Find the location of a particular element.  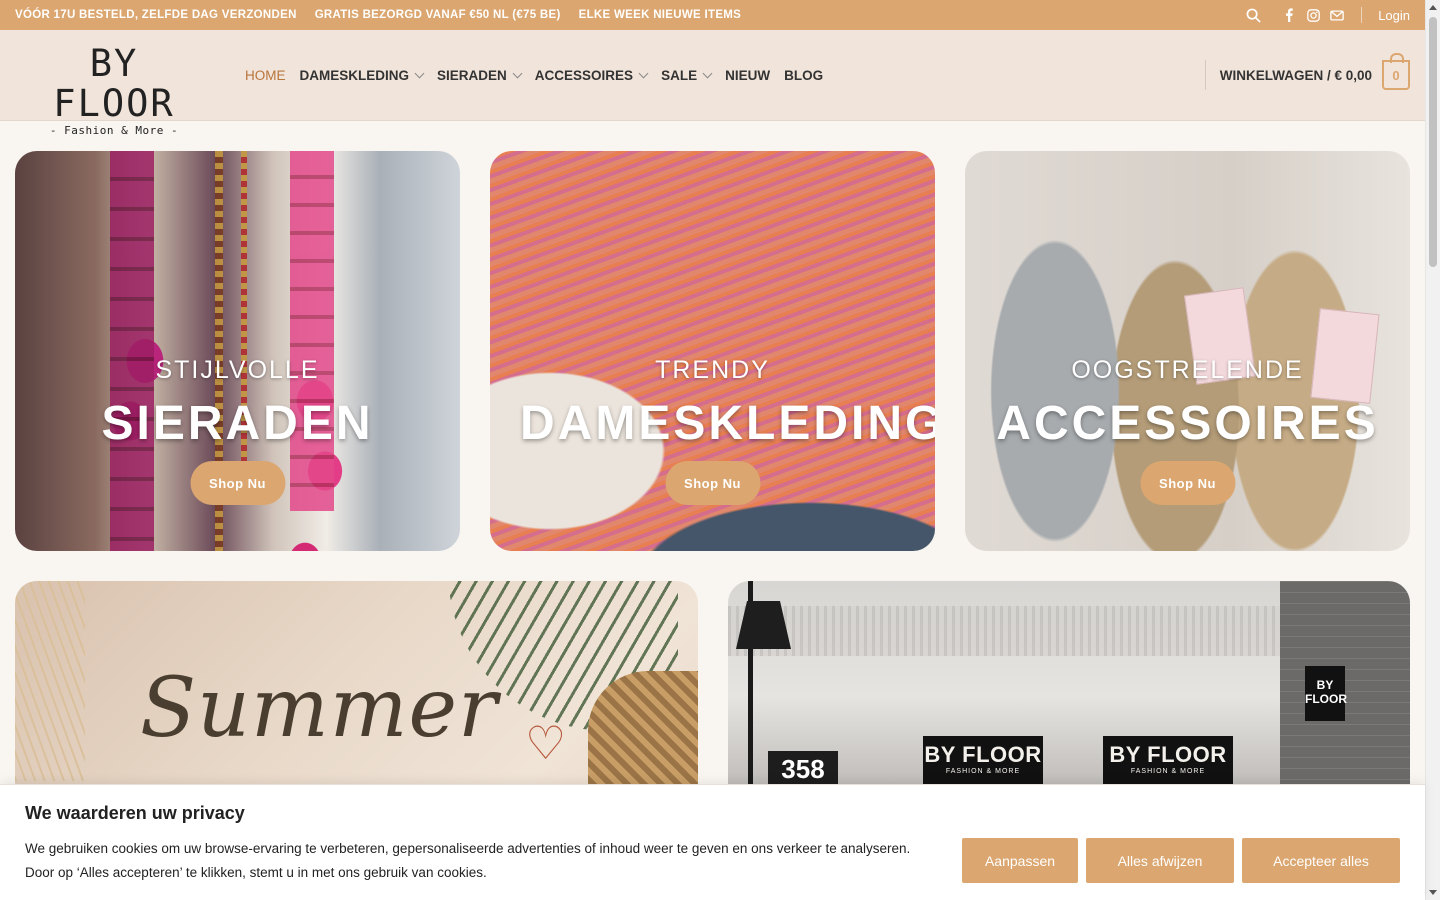

cart-label: WINKELWAGEN / € 0,00 is located at coordinates (1296, 75).